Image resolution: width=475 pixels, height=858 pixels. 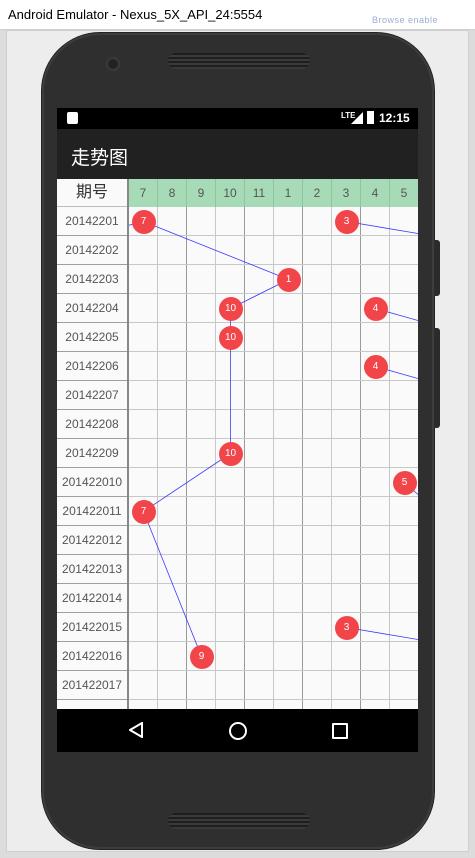 What do you see at coordinates (404, 482) in the screenshot?
I see `trend-ball-secondary: 5` at bounding box center [404, 482].